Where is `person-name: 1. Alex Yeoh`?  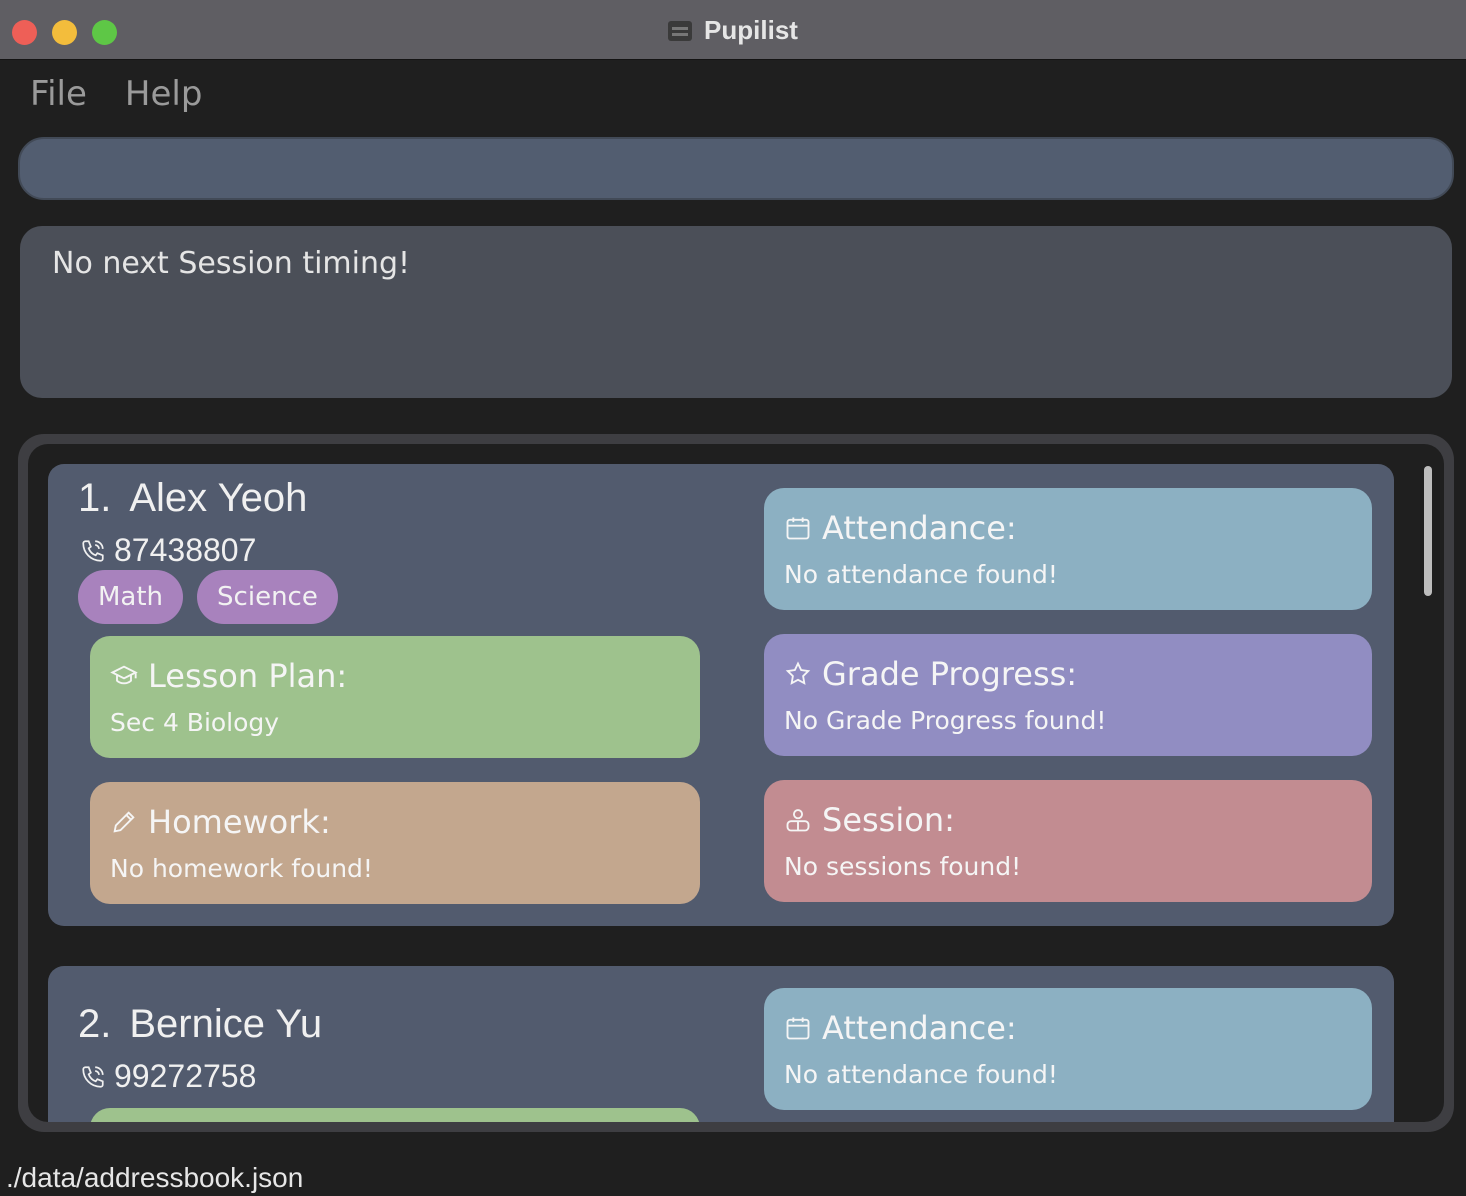 person-name: 1. Alex Yeoh is located at coordinates (192, 498).